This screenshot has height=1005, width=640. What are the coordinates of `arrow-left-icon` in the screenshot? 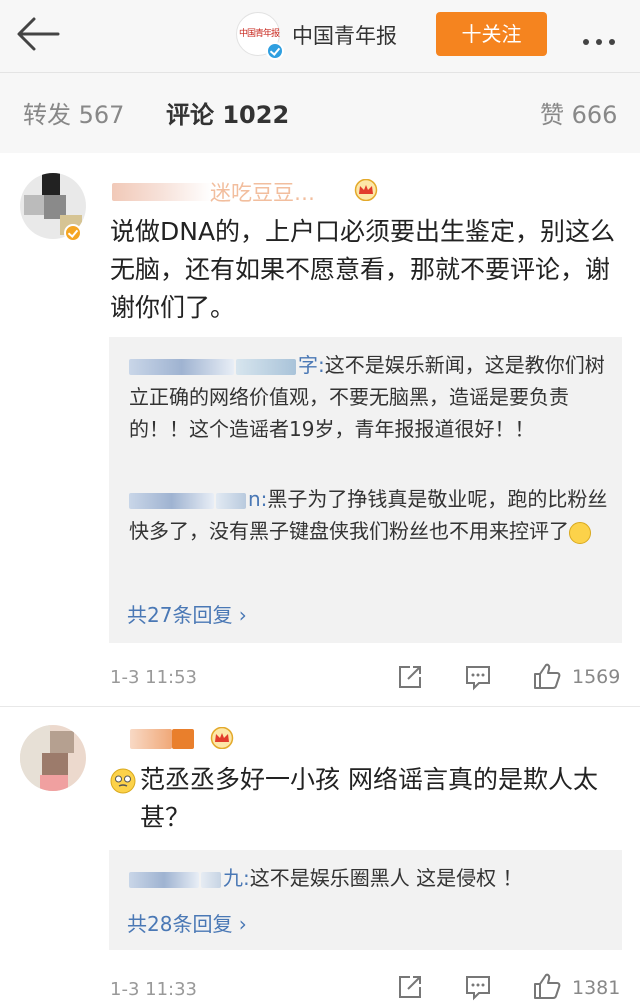 It's located at (39, 34).